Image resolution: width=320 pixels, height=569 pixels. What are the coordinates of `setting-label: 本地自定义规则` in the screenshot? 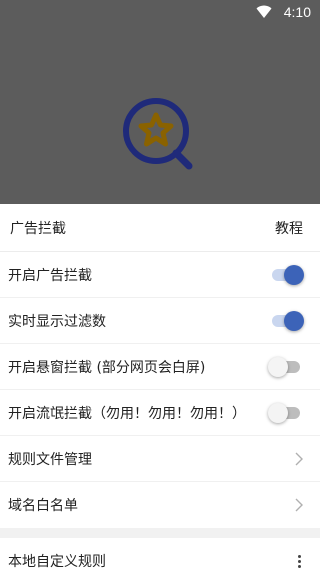 It's located at (57, 561).